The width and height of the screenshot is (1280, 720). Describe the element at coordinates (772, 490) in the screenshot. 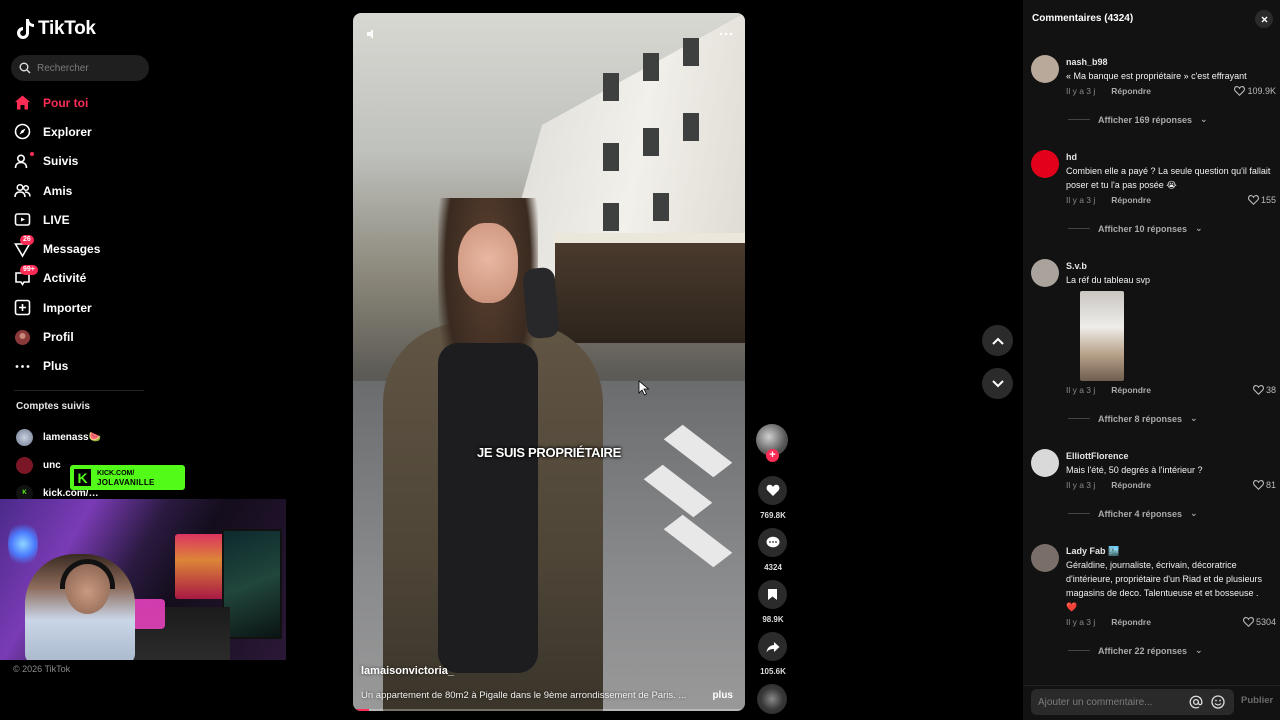

I see `like-button` at that location.